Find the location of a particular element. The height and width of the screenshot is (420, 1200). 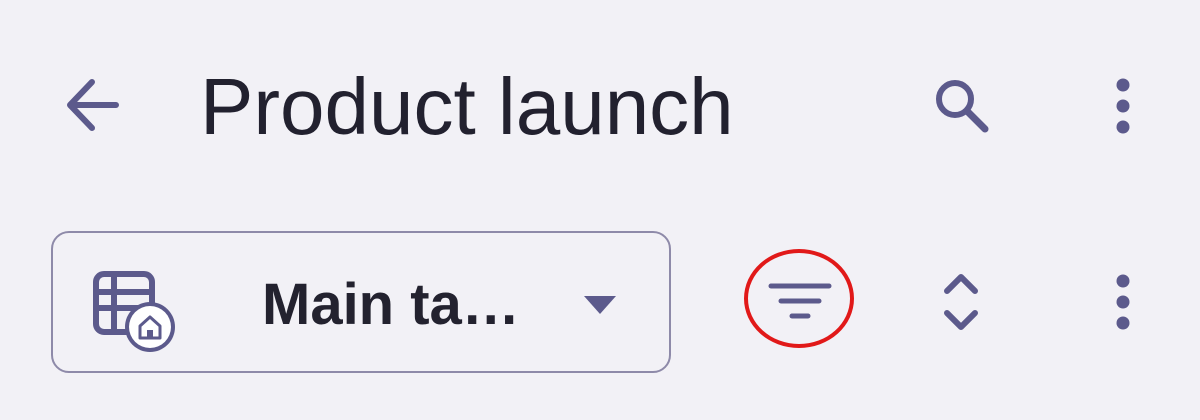

back-button is located at coordinates (92, 105).